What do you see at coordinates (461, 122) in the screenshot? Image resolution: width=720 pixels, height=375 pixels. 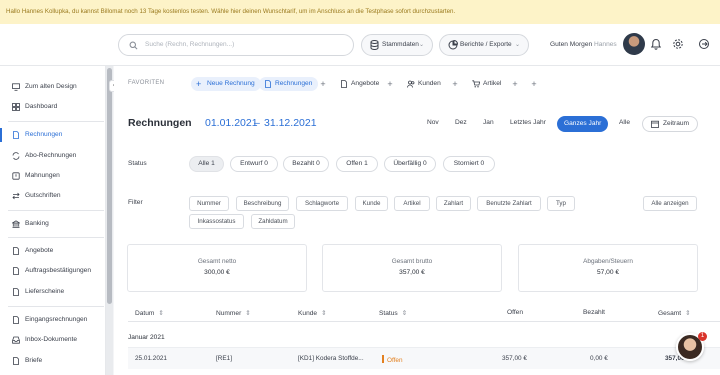 I see `period-dez: Dez` at bounding box center [461, 122].